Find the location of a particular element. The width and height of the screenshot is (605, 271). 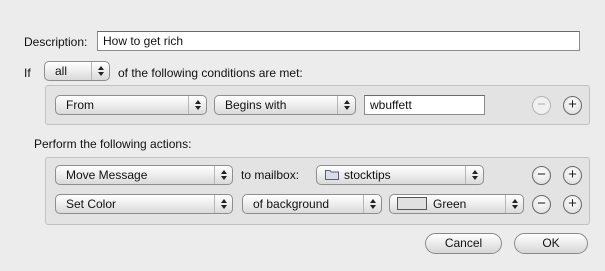

if-label: If is located at coordinates (27, 73).